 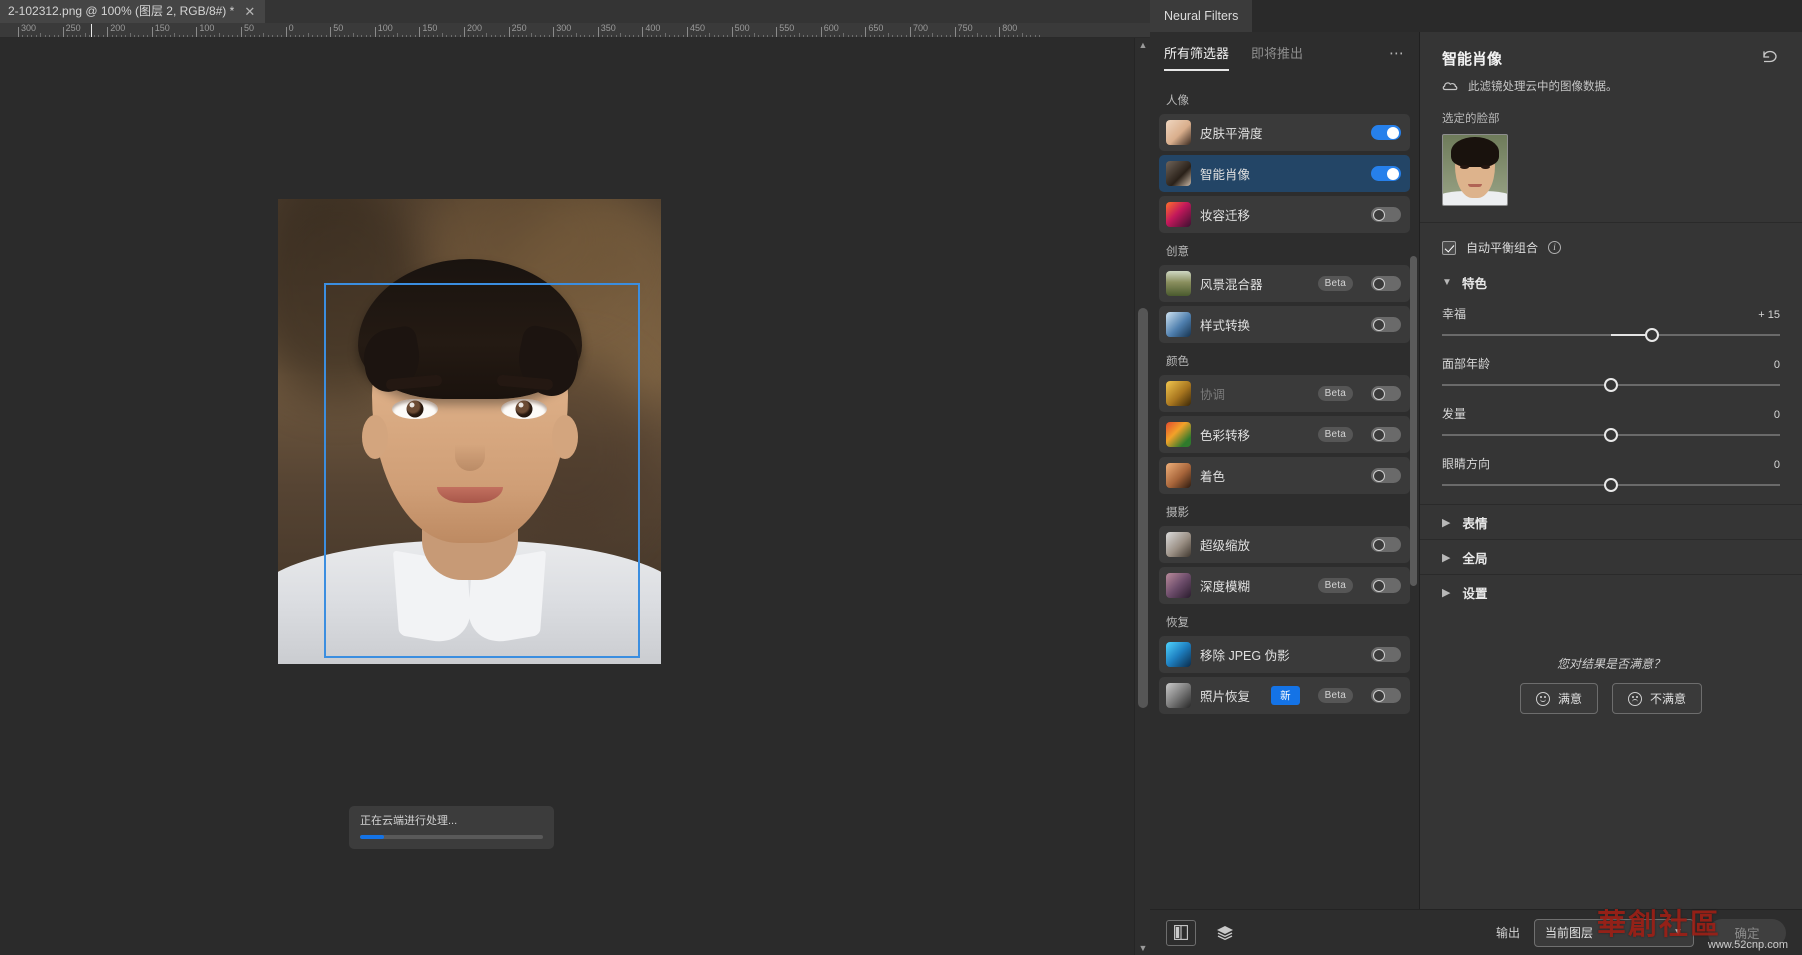 I want to click on canvas-vertical-scrollbar: ▲ ▼, so click(x=1142, y=496).